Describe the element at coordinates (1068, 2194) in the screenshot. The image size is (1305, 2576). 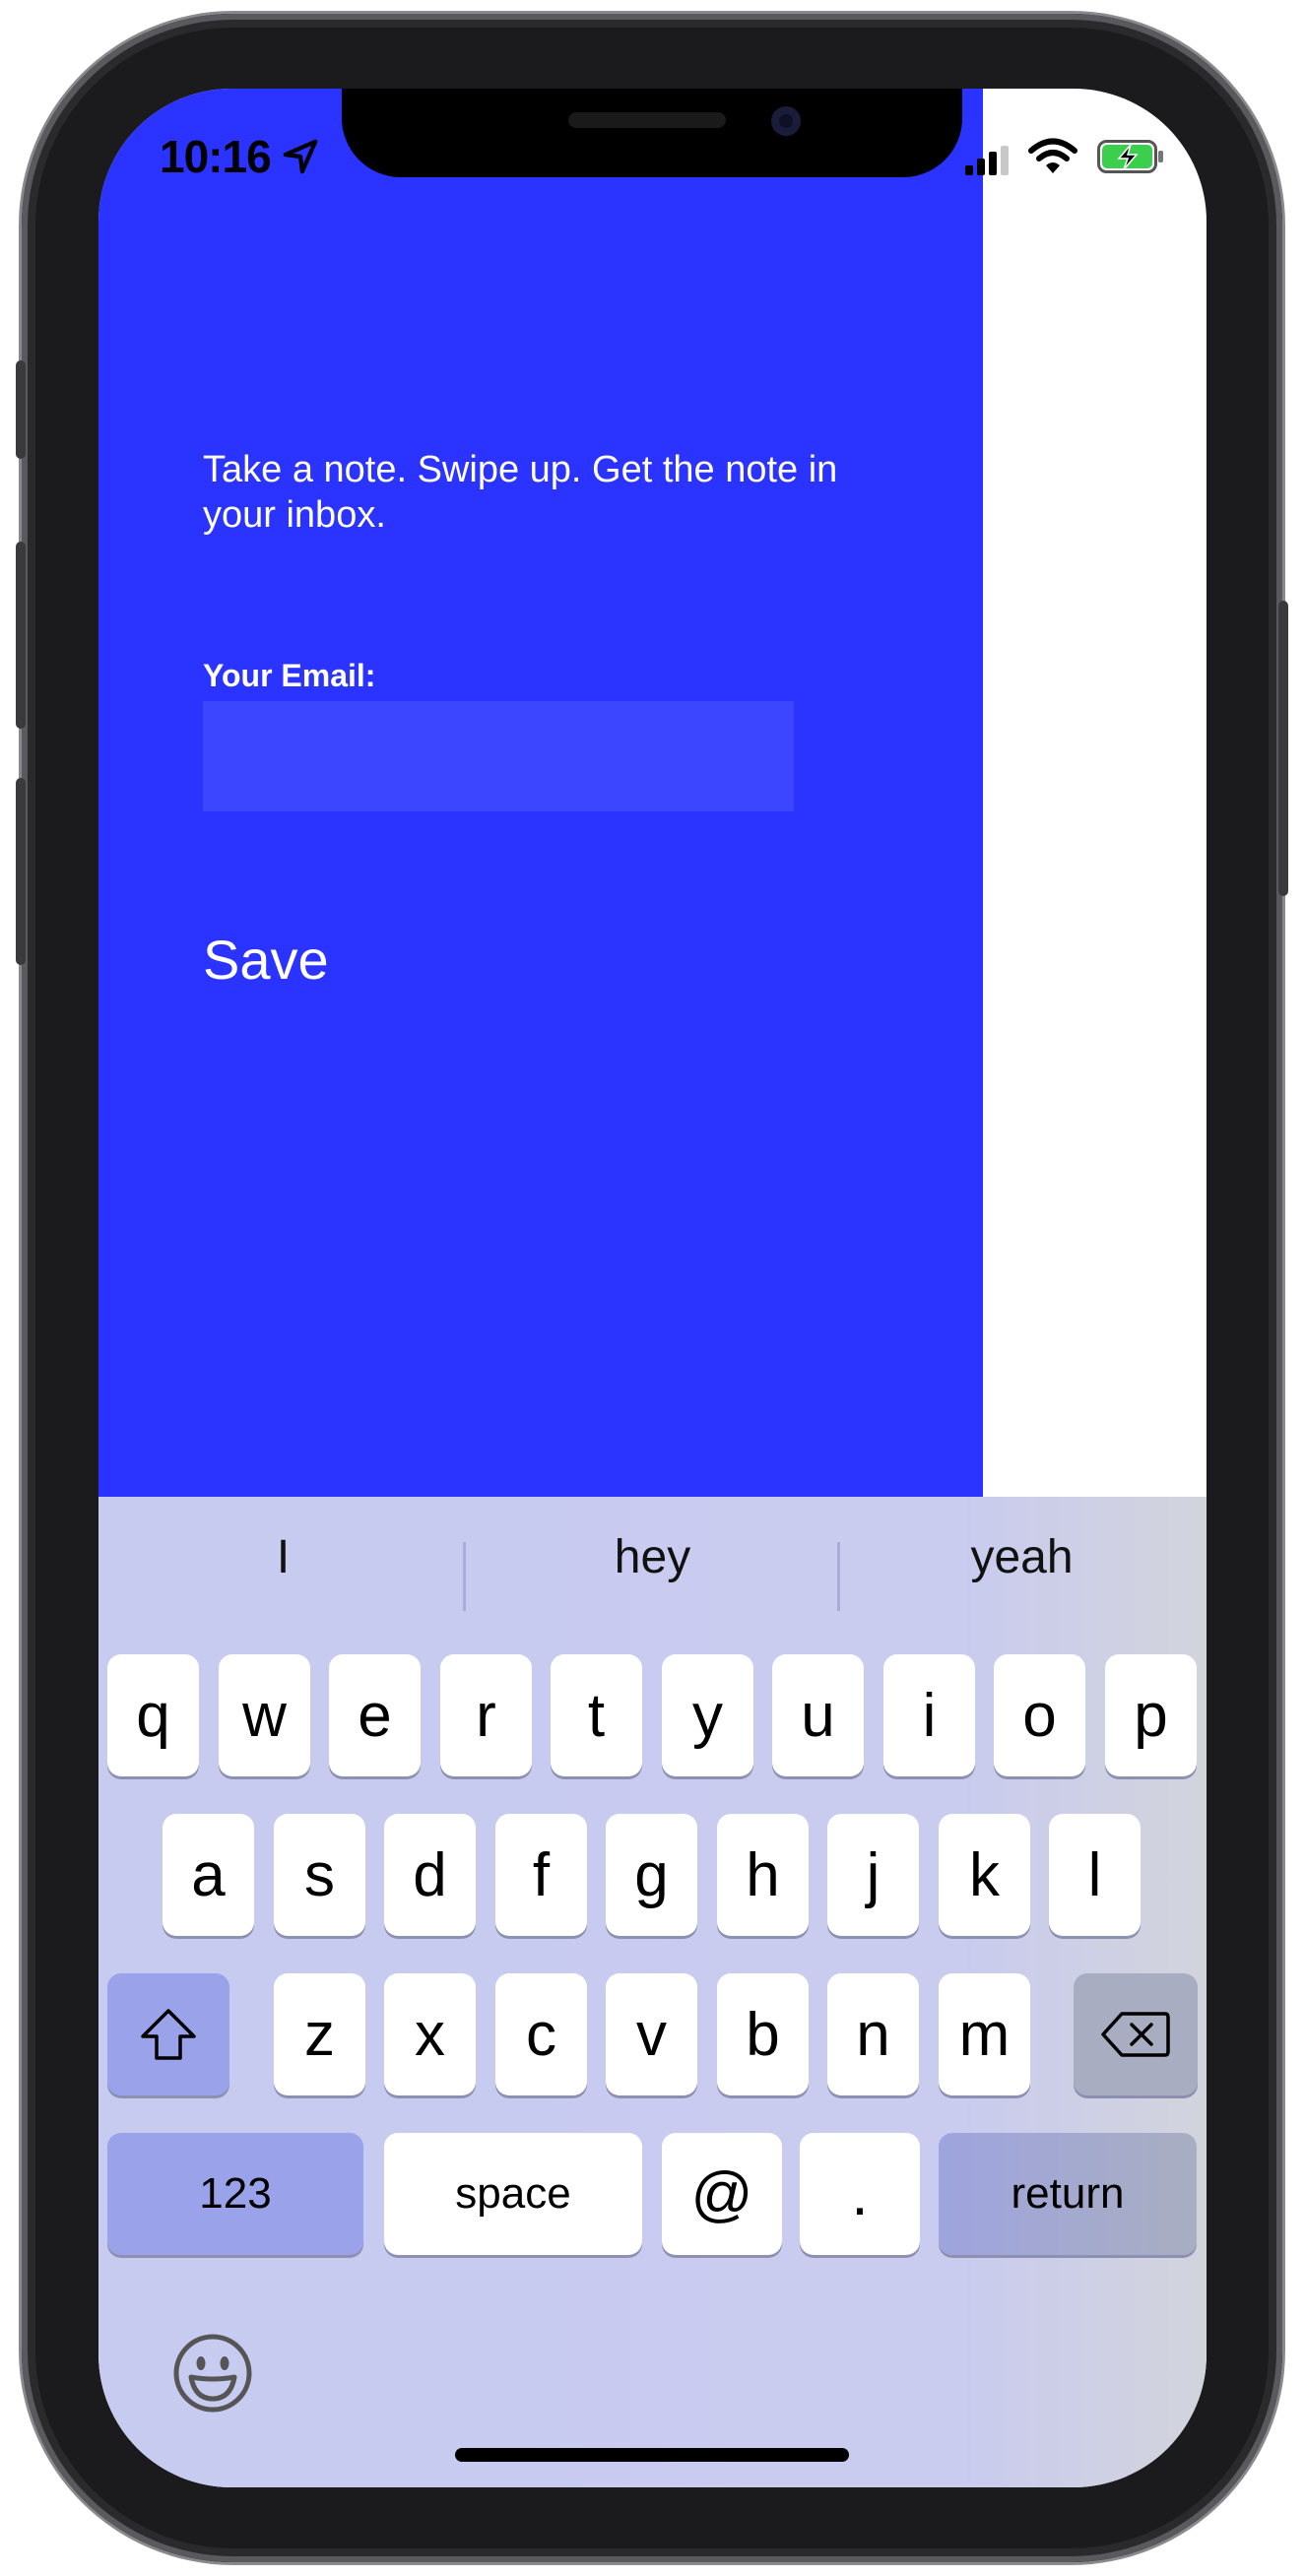
I see `return-key: return` at that location.